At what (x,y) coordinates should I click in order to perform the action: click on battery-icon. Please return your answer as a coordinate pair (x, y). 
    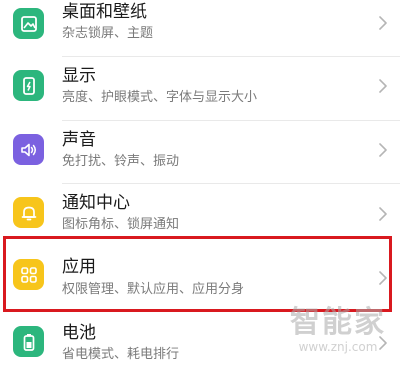
    Looking at the image, I should click on (28, 341).